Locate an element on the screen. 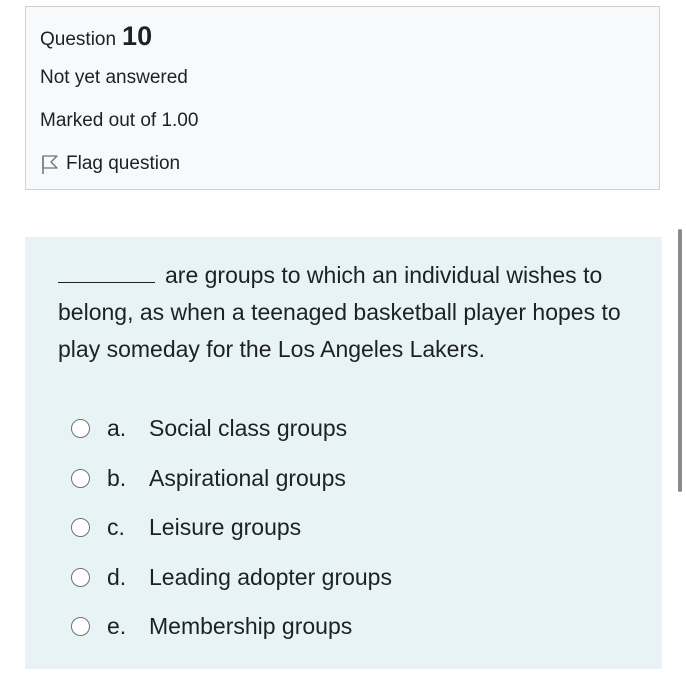 Image resolution: width=686 pixels, height=700 pixels. flag-question-link: Flag question is located at coordinates (110, 164).